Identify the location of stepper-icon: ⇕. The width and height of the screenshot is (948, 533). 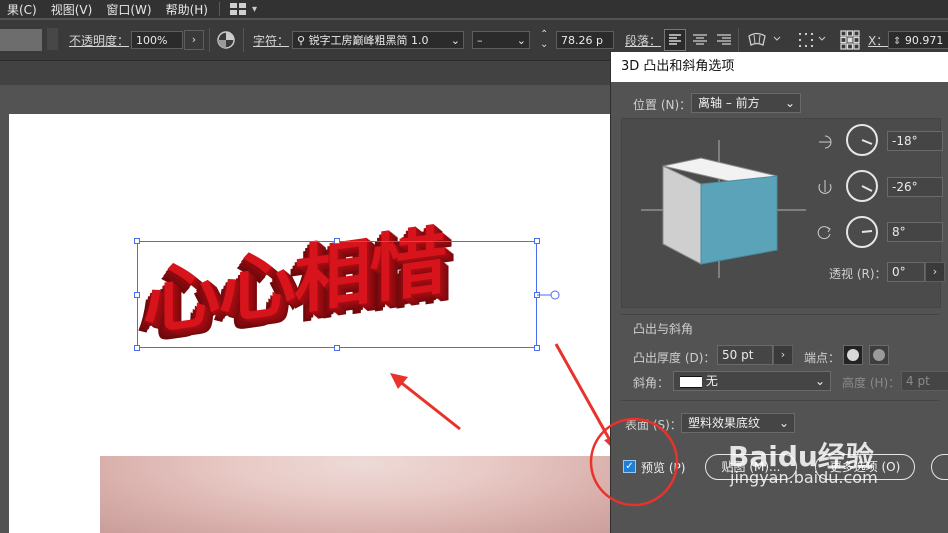
(897, 41).